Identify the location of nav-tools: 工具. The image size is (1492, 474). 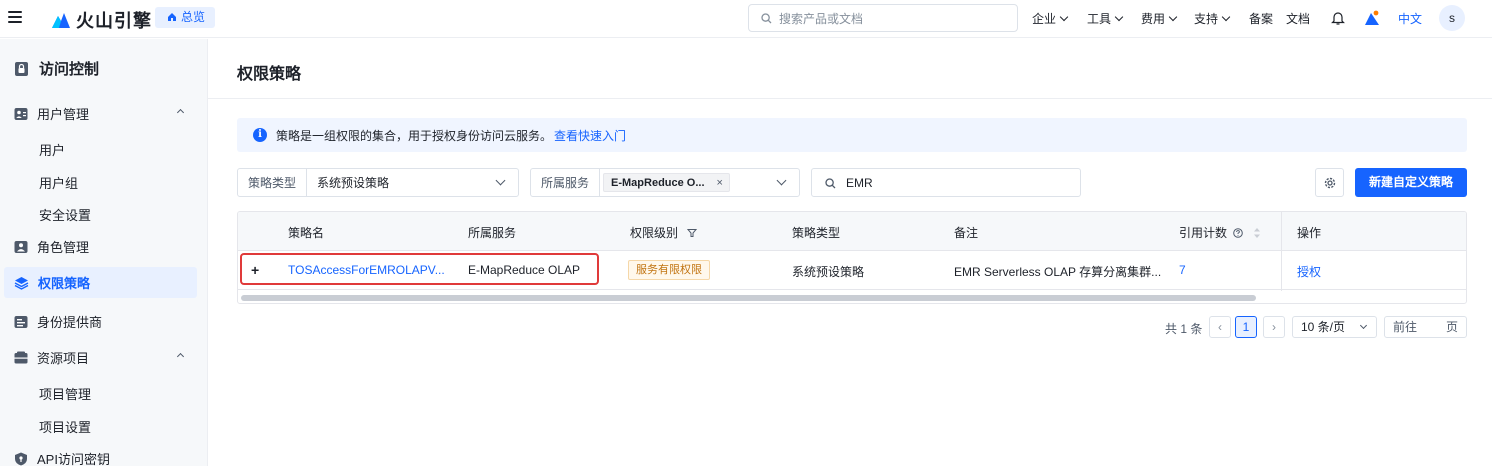
(1105, 18).